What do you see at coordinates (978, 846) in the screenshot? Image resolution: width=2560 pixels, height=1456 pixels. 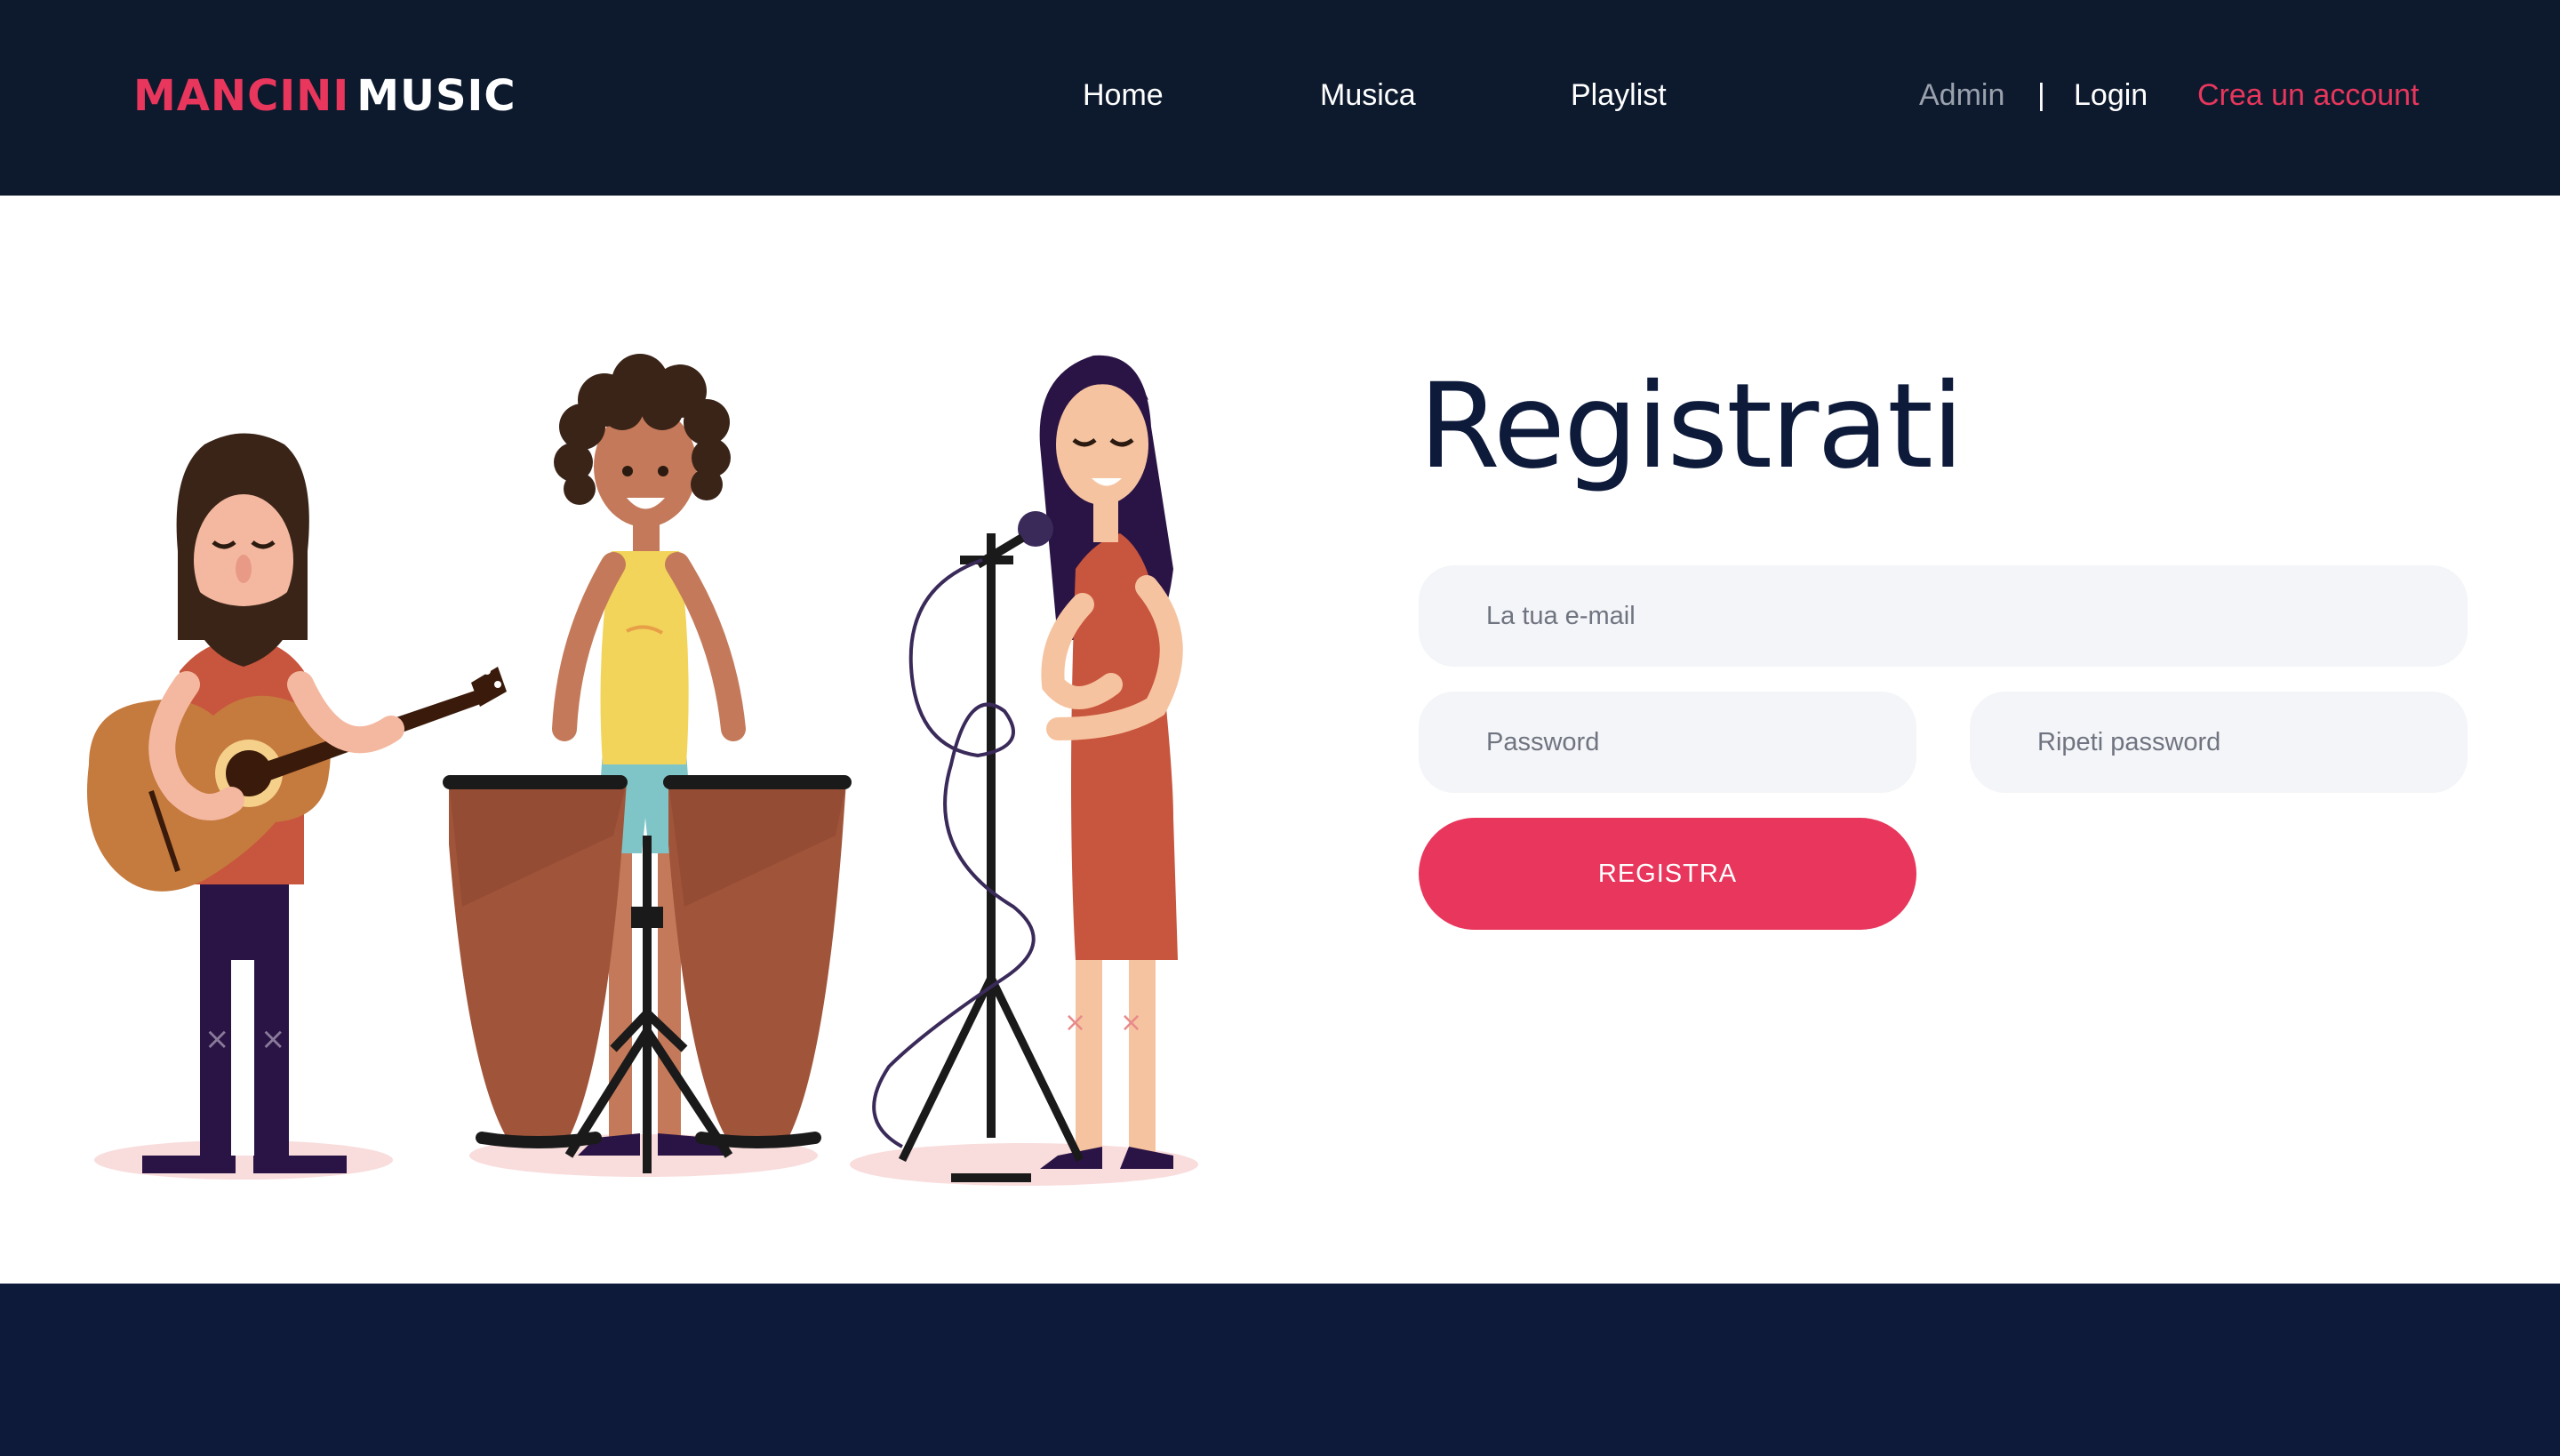 I see `microphone-icon` at bounding box center [978, 846].